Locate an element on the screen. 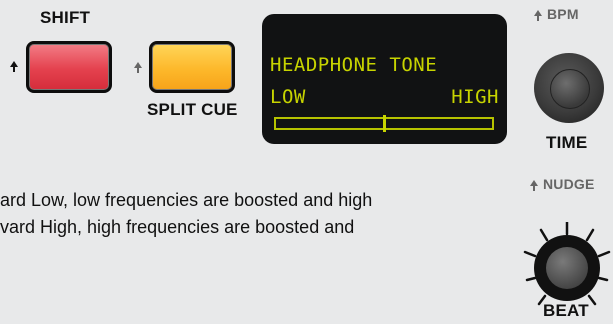  tone-balance-marker is located at coordinates (384, 123).